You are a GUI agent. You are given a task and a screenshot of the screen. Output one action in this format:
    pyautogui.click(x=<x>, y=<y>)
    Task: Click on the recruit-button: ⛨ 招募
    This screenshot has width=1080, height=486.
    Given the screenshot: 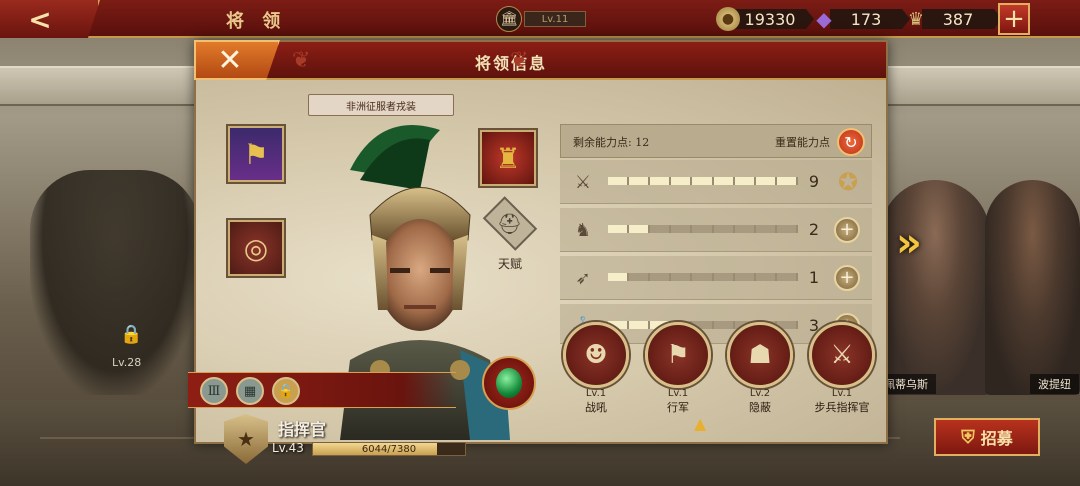 What is the action you would take?
    pyautogui.click(x=987, y=437)
    